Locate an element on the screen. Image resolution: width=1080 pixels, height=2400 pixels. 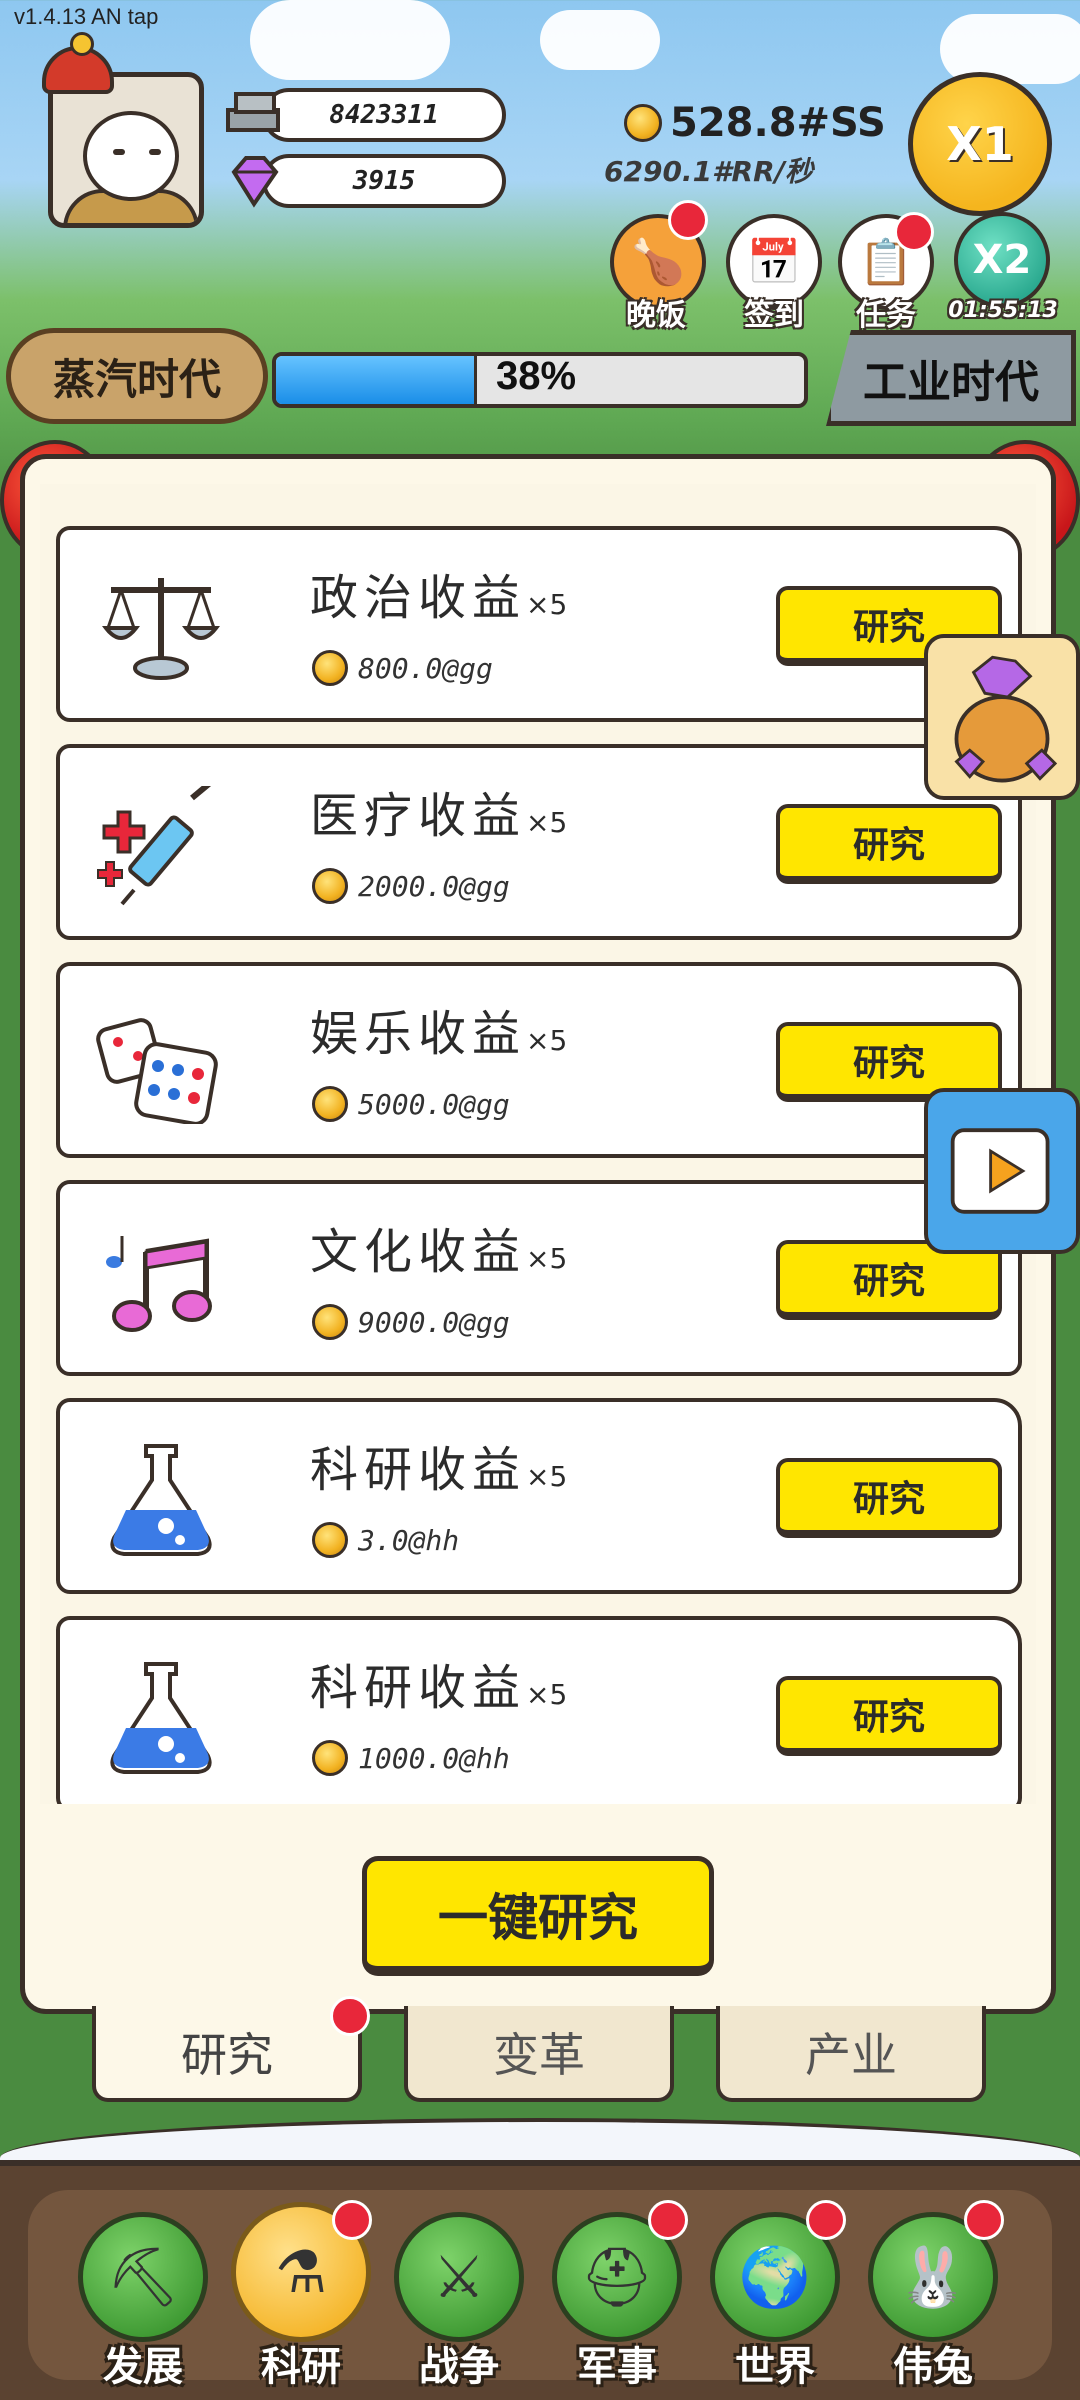
research-cost: 1000.0@hh is located at coordinates (411, 1758).